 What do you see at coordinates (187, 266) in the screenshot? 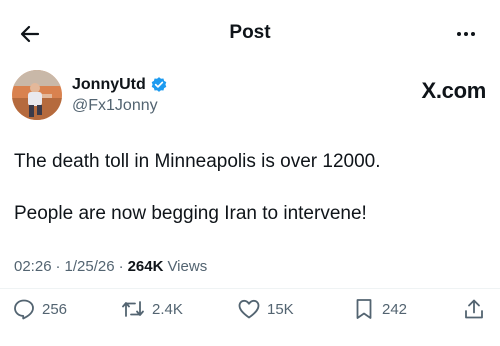
I see `views-label: Views` at bounding box center [187, 266].